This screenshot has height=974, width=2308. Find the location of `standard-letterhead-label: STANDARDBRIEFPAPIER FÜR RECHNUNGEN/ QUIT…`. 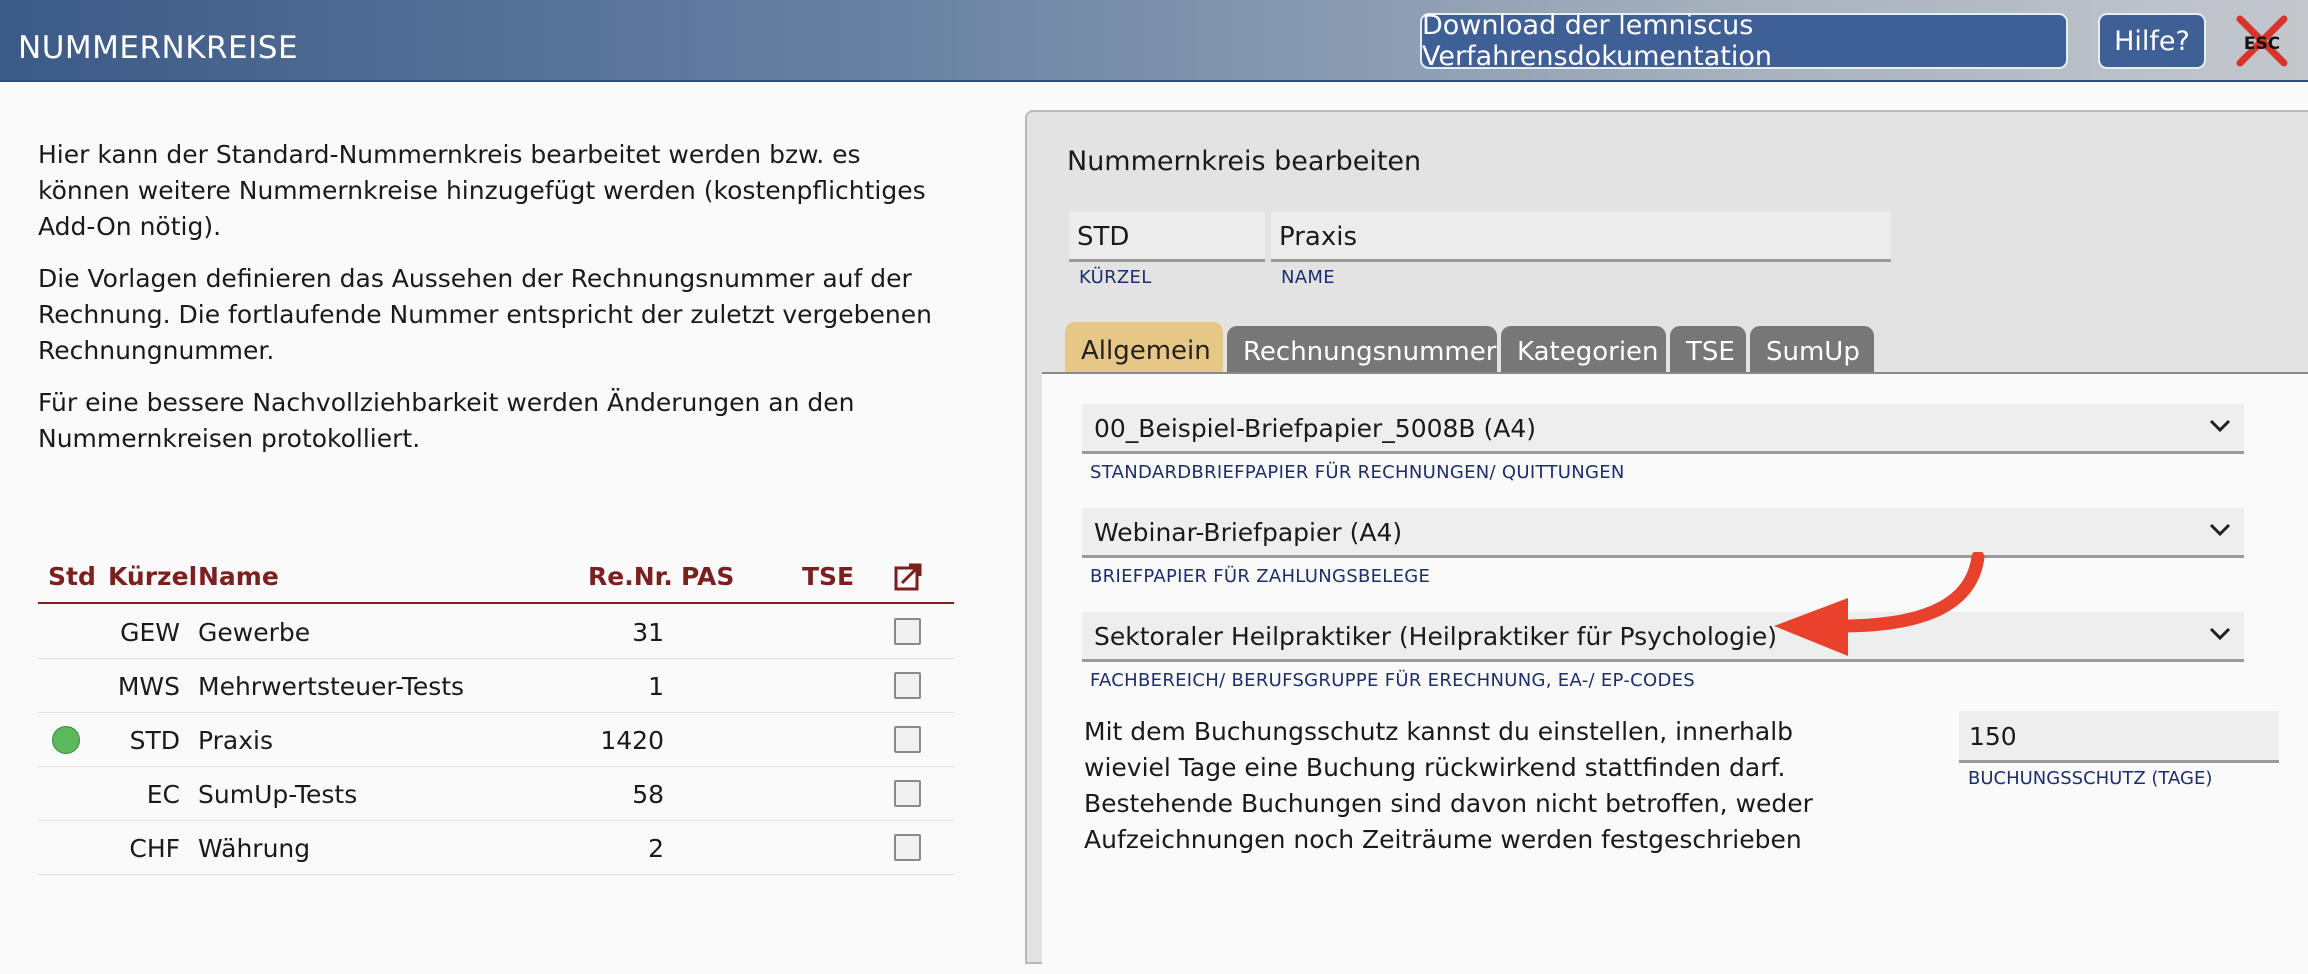

standard-letterhead-label: STANDARDBRIEFPAPIER FÜR RECHNUNGEN/ QUIT… is located at coordinates (1357, 472).